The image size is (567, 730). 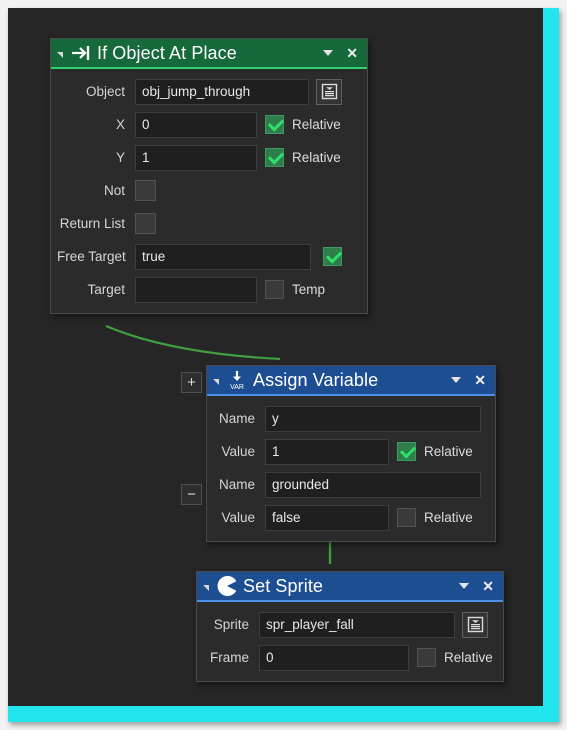 What do you see at coordinates (222, 91) in the screenshot?
I see `object-input: obj_jump_through` at bounding box center [222, 91].